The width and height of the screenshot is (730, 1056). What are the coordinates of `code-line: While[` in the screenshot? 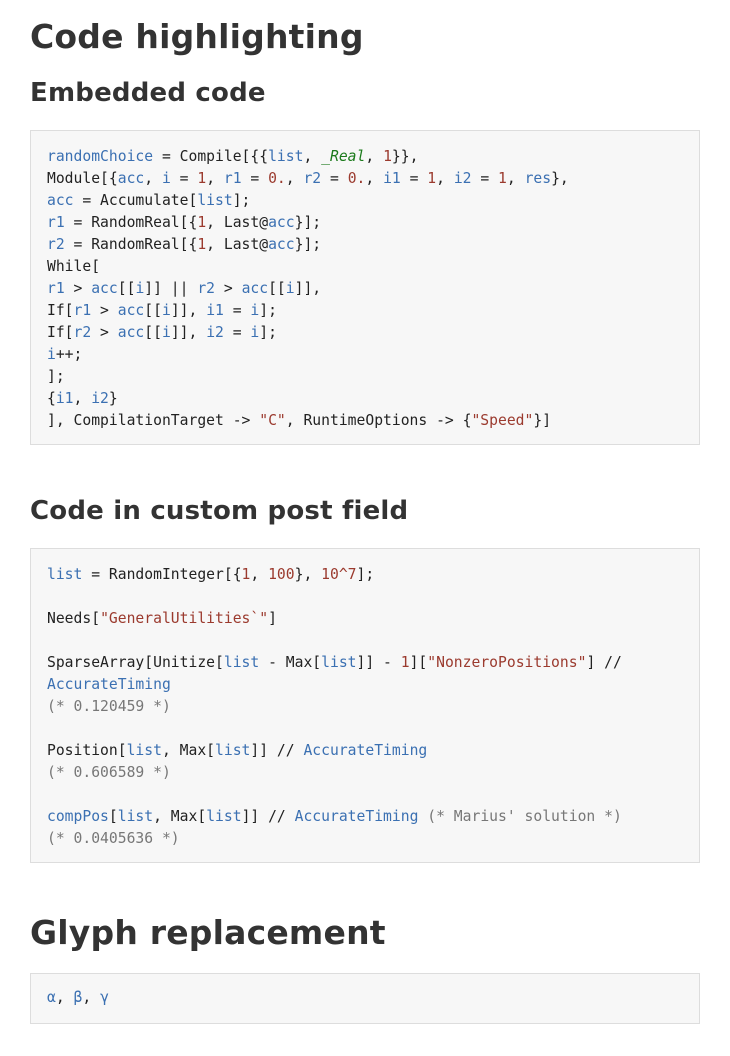 It's located at (365, 267).